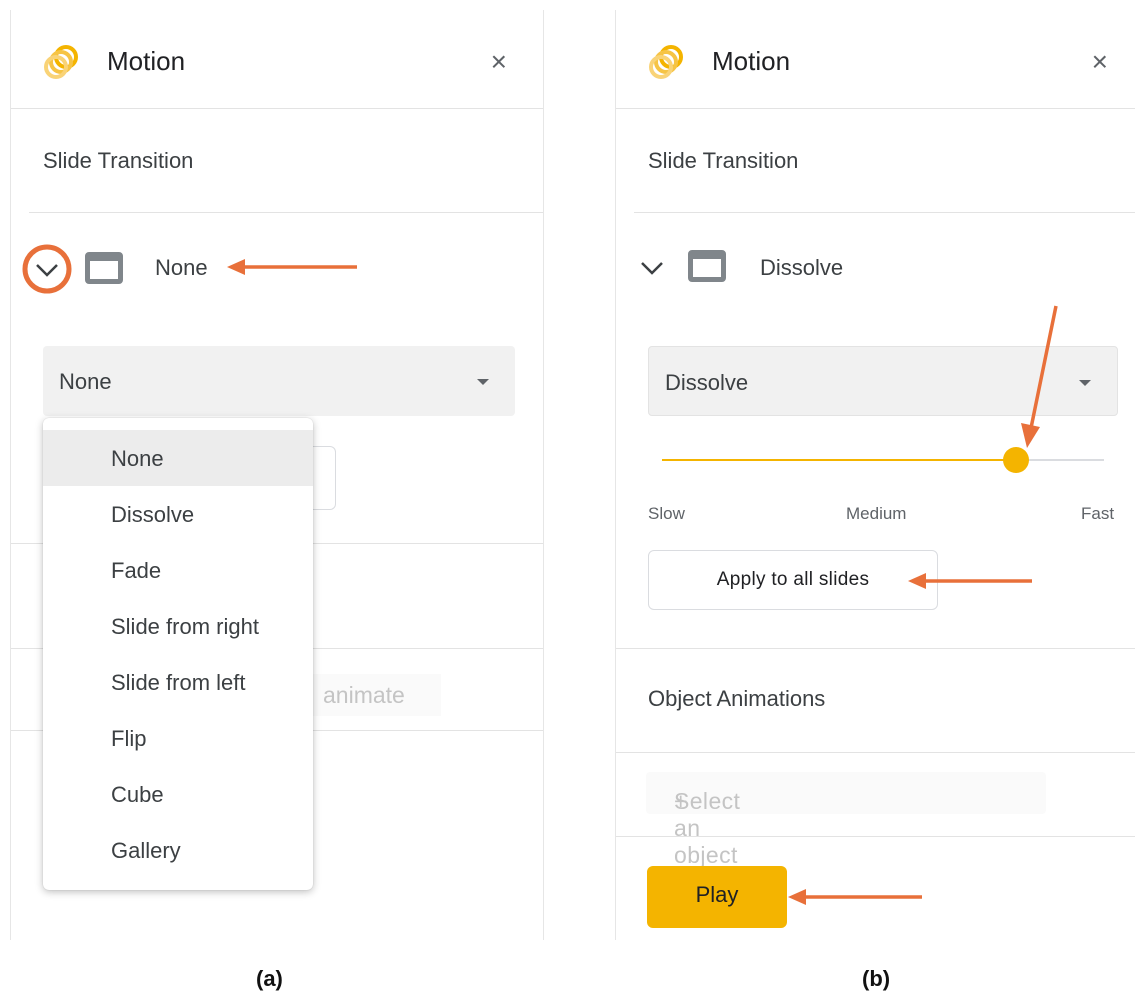 Image resolution: width=1135 pixels, height=994 pixels. What do you see at coordinates (839, 460) in the screenshot?
I see `speed-slider-fill` at bounding box center [839, 460].